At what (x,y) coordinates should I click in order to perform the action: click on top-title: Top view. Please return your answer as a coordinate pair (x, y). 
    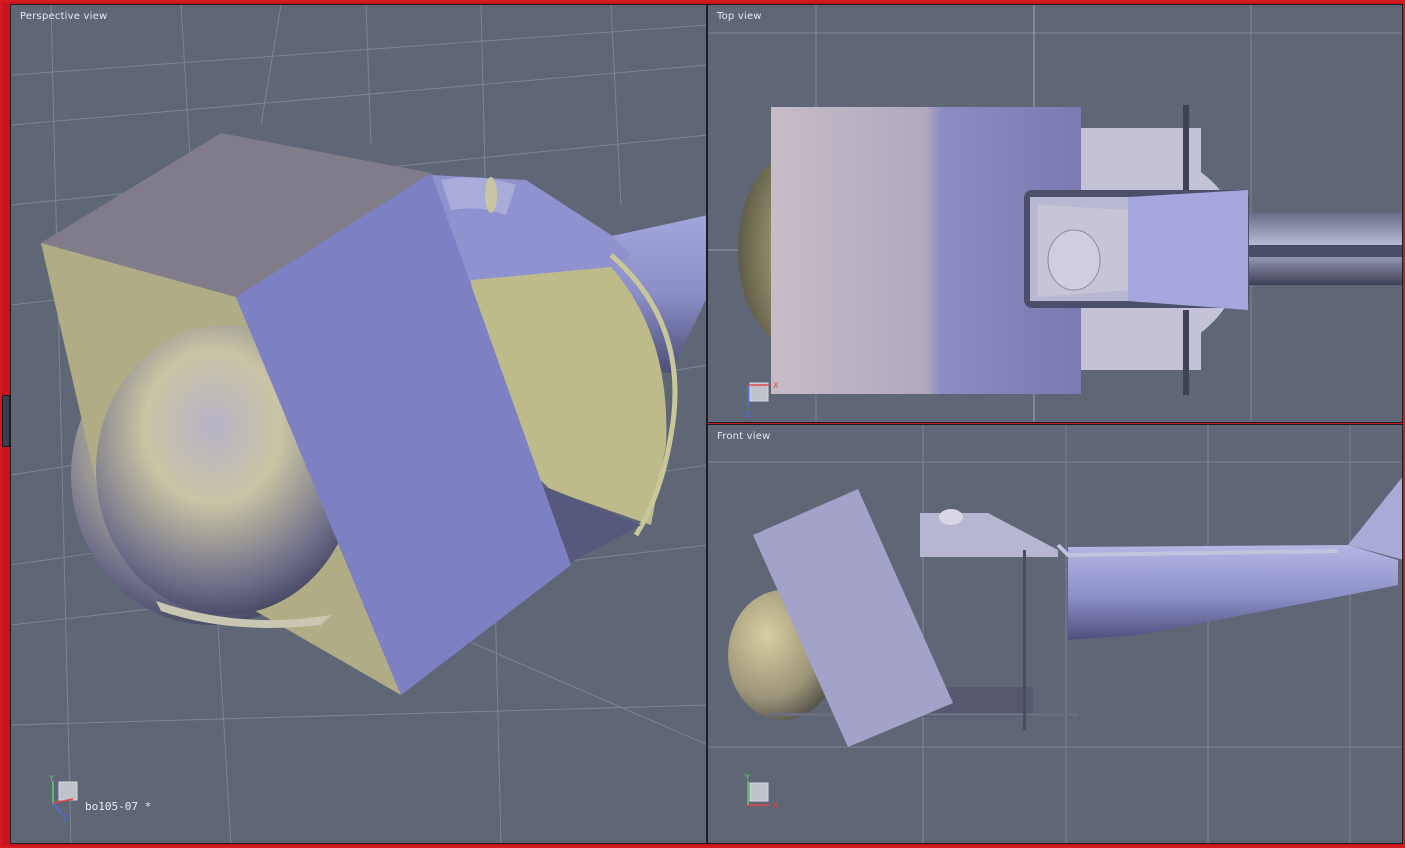
    Looking at the image, I should click on (739, 16).